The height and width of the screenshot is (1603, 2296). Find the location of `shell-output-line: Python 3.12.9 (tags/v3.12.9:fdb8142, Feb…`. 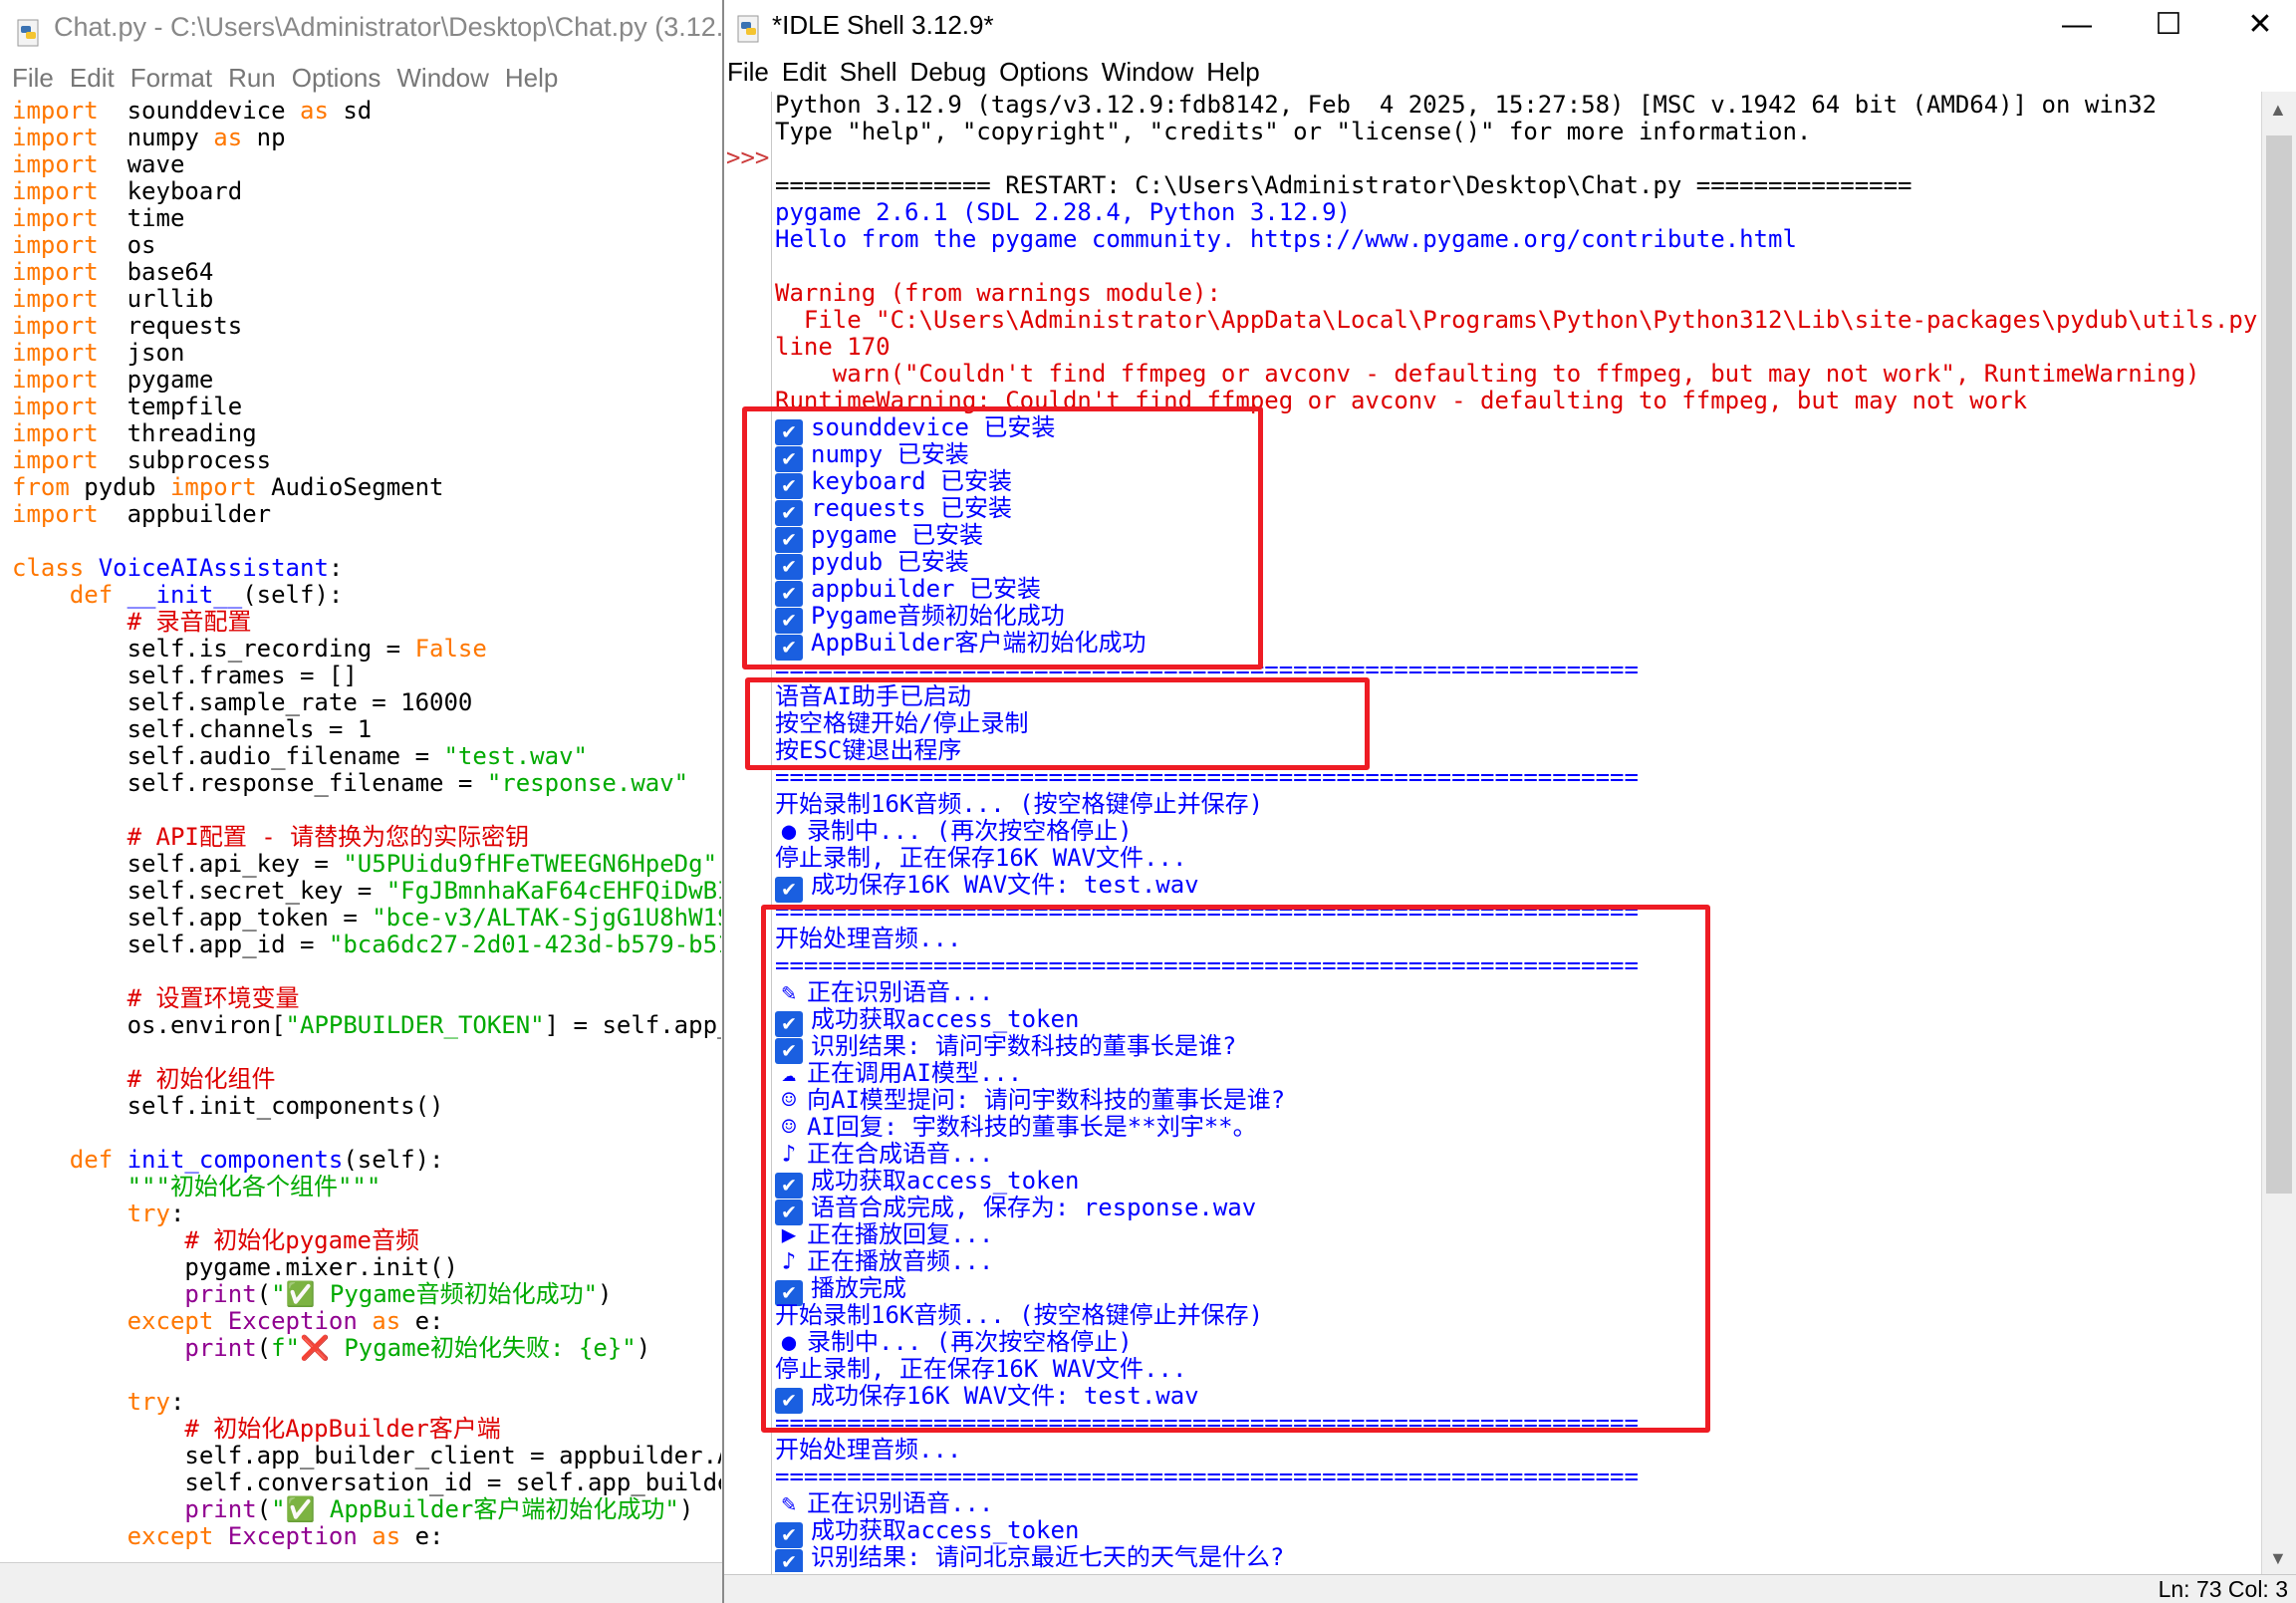

shell-output-line: Python 3.12.9 (tags/v3.12.9:fdb8142, Feb… is located at coordinates (1522, 105).